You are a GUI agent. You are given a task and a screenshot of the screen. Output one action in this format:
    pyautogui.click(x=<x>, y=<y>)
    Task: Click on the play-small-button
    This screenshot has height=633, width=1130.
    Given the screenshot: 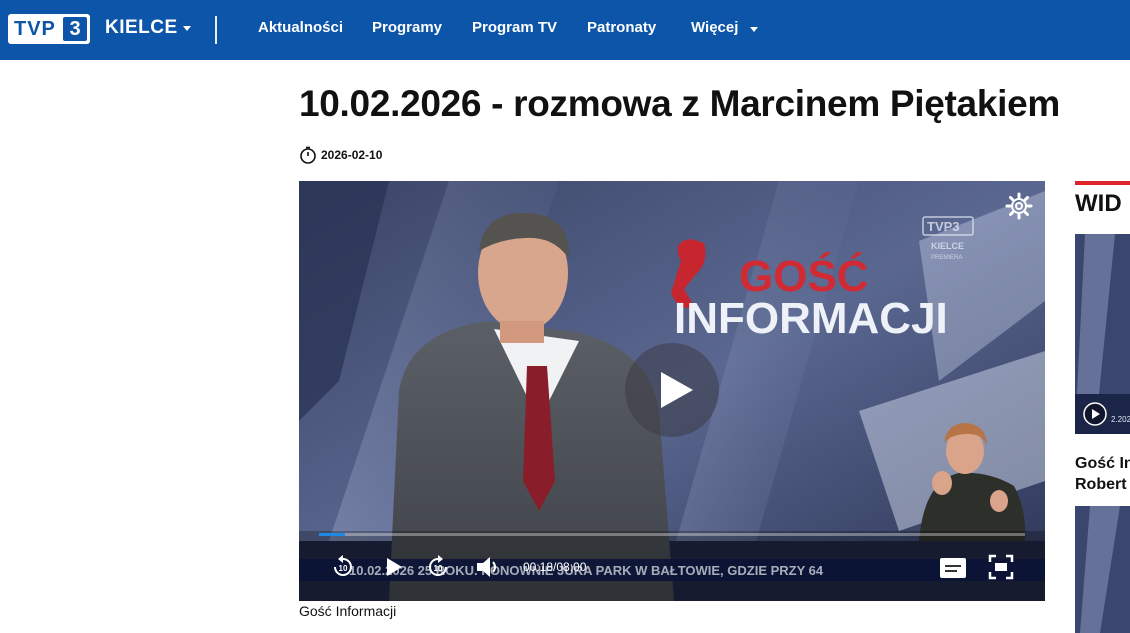 What is the action you would take?
    pyautogui.click(x=394, y=567)
    